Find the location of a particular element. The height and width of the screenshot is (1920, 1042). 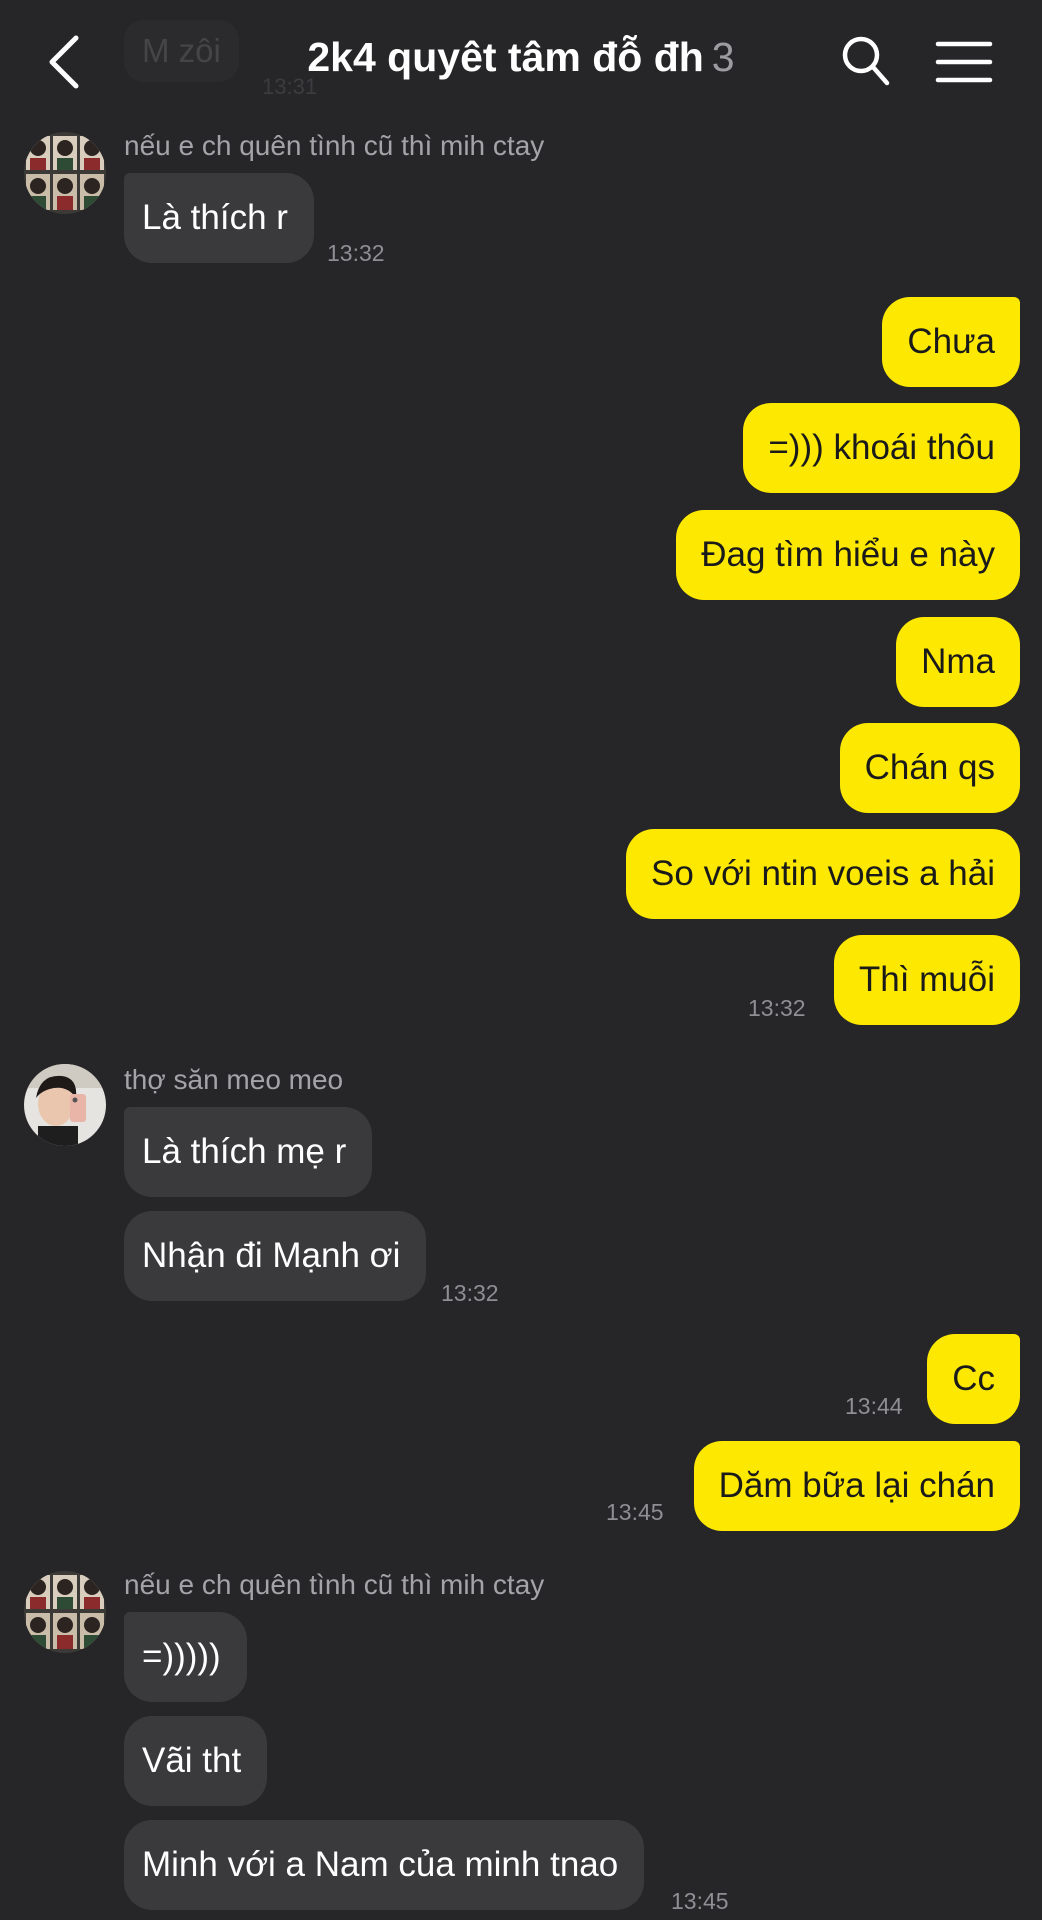

outgoing-message: So với ntin voeis a hải is located at coordinates (823, 874).